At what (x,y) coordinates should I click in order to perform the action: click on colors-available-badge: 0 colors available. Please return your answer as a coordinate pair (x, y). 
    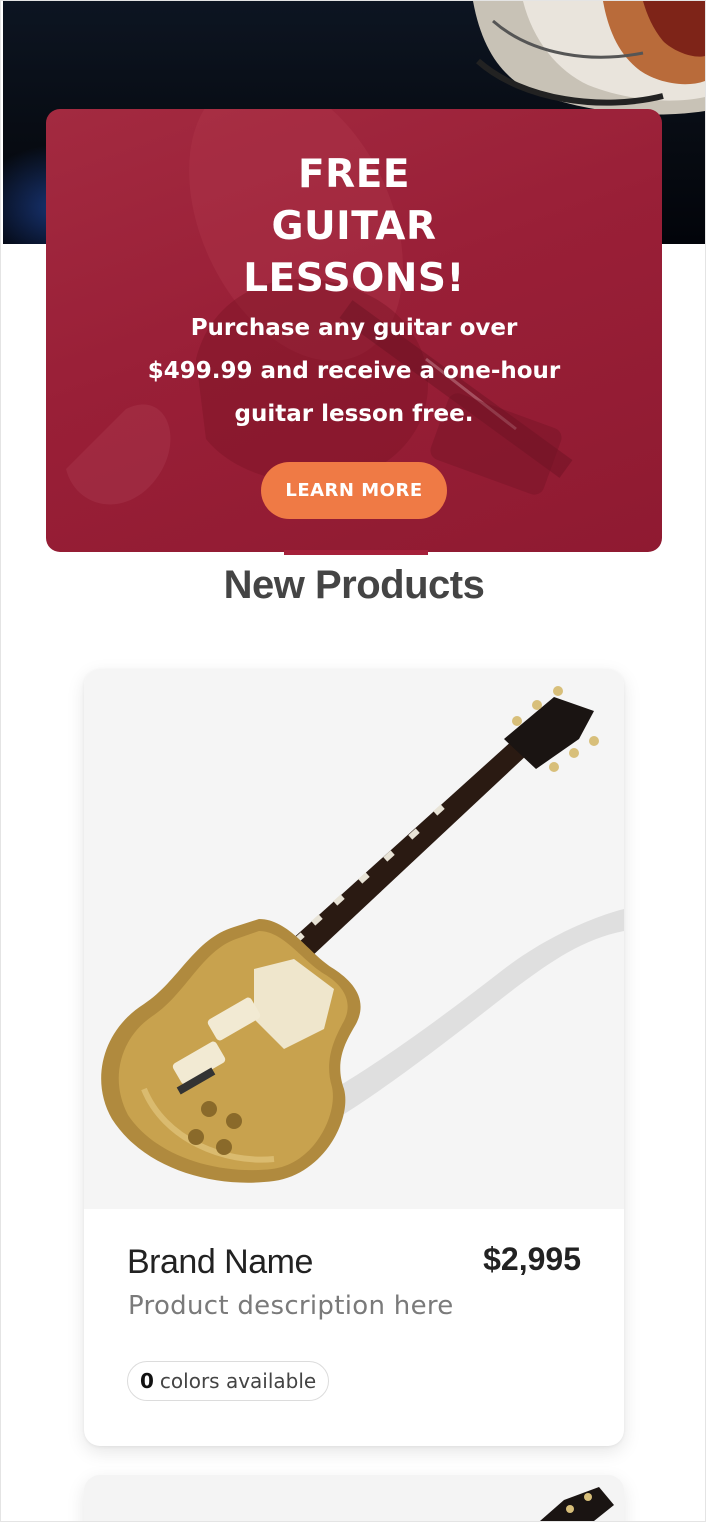
    Looking at the image, I should click on (228, 1381).